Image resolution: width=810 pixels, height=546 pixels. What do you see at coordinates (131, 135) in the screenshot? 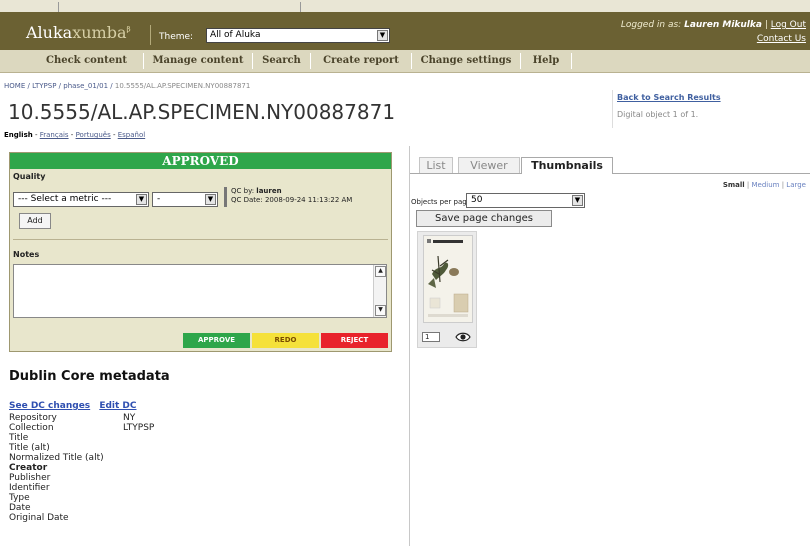
I see `language-spanish: Español` at bounding box center [131, 135].